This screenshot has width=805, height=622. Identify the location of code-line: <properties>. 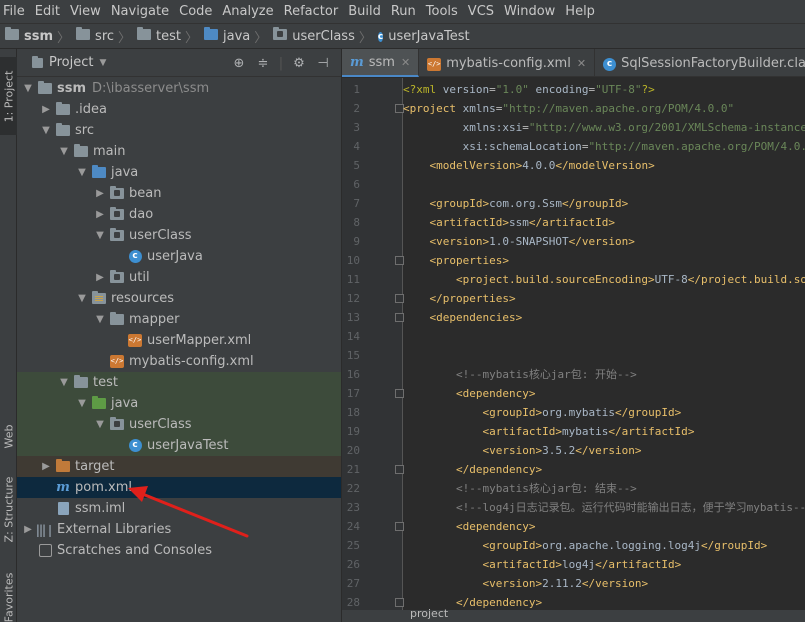
(604, 260).